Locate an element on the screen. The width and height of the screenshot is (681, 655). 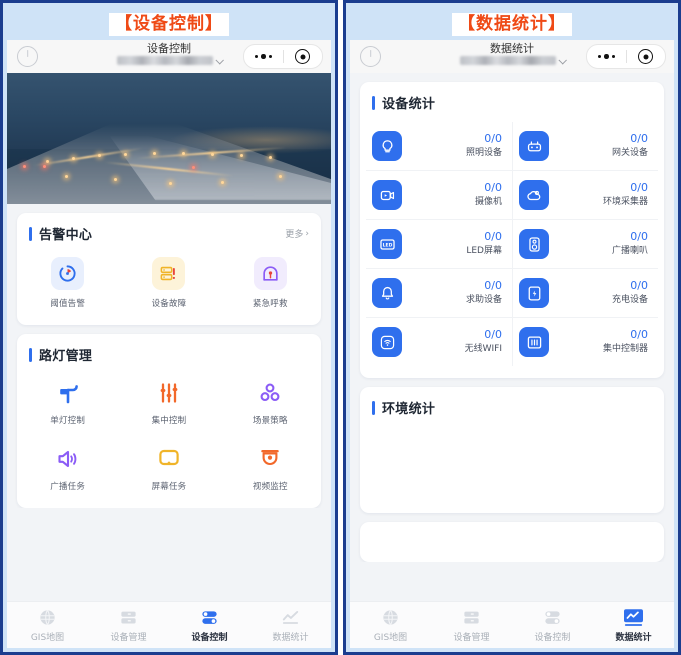
alarm-item-threshold: 阈值告警 is located at coordinates (67, 283).